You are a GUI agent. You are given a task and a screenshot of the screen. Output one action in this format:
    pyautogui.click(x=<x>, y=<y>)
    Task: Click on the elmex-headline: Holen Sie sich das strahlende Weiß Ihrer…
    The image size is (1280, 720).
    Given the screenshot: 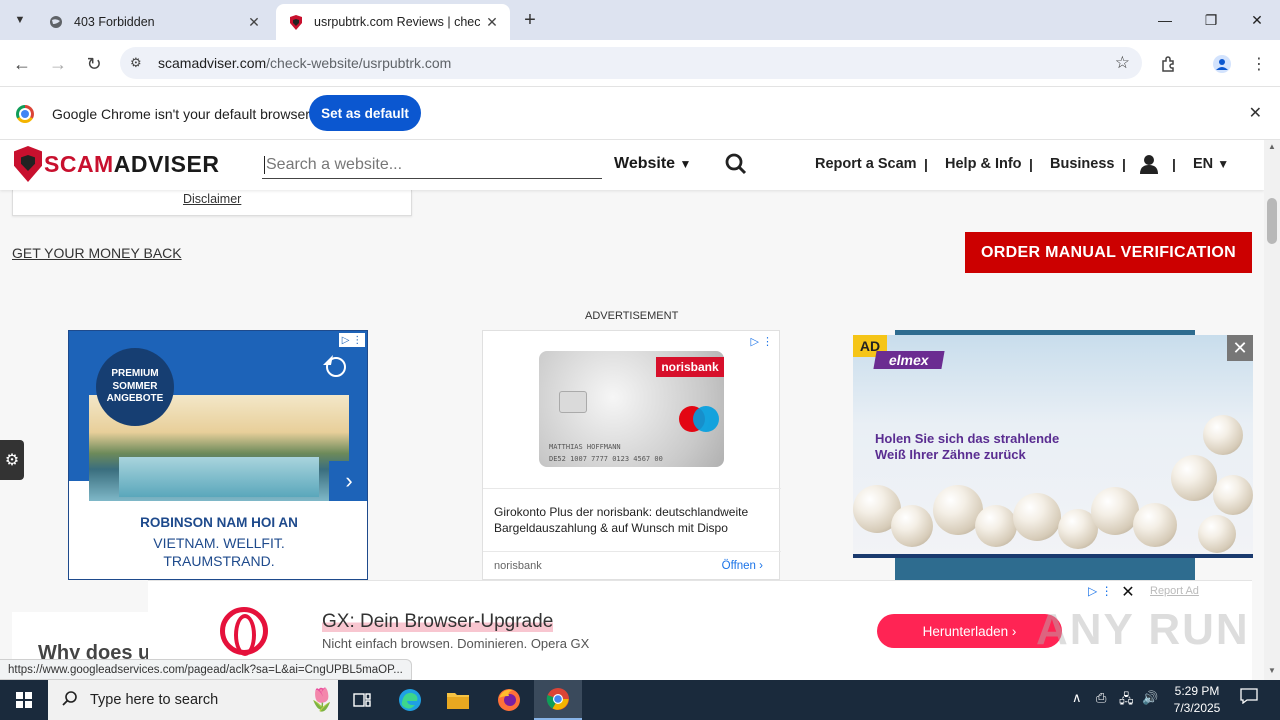 What is the action you would take?
    pyautogui.click(x=967, y=446)
    